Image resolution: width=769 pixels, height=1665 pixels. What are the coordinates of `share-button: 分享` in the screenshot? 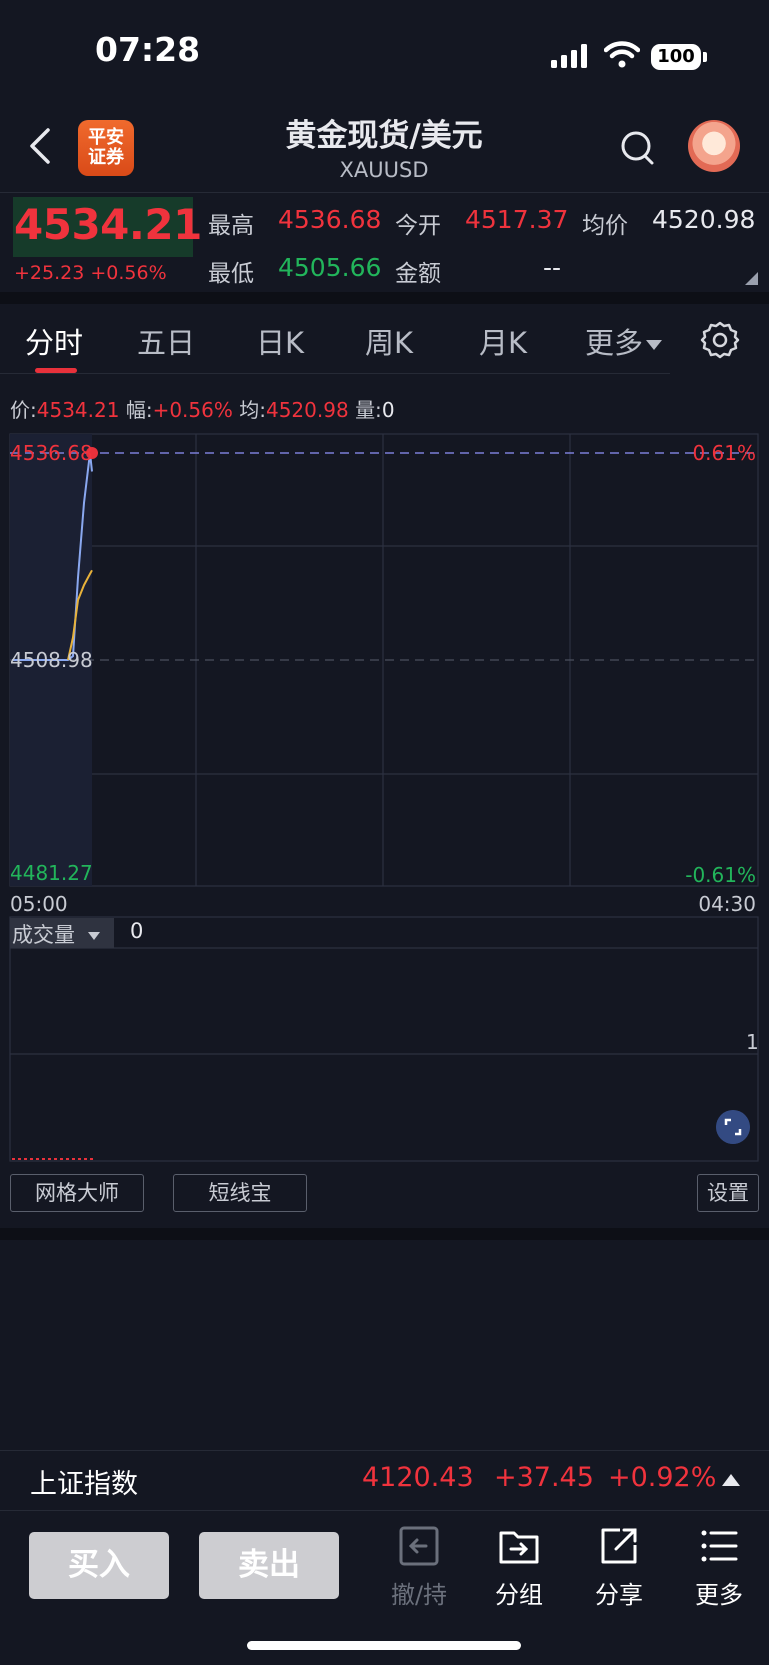 It's located at (619, 1567).